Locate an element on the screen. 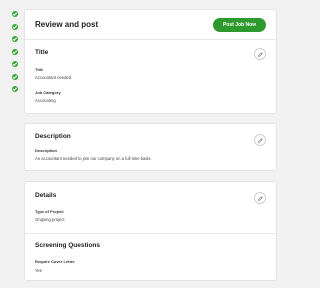 The image size is (320, 288). field-value: Accounting is located at coordinates (45, 100).